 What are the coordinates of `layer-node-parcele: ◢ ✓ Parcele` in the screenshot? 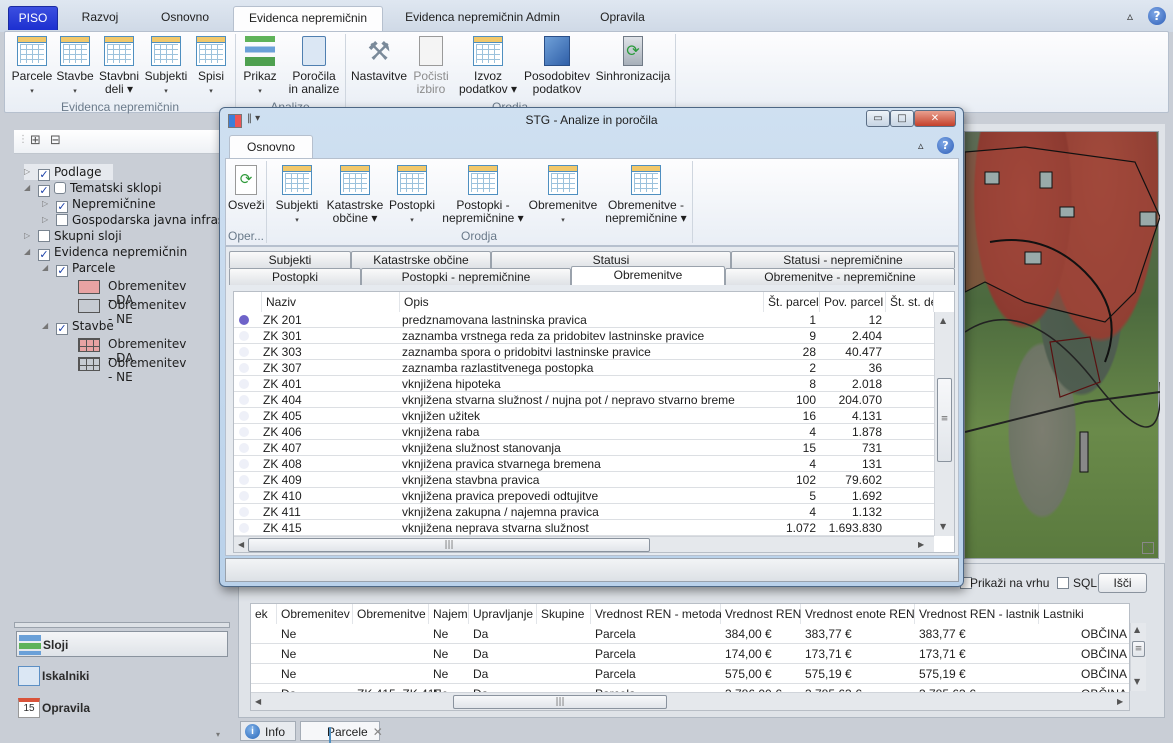 It's located at (78, 268).